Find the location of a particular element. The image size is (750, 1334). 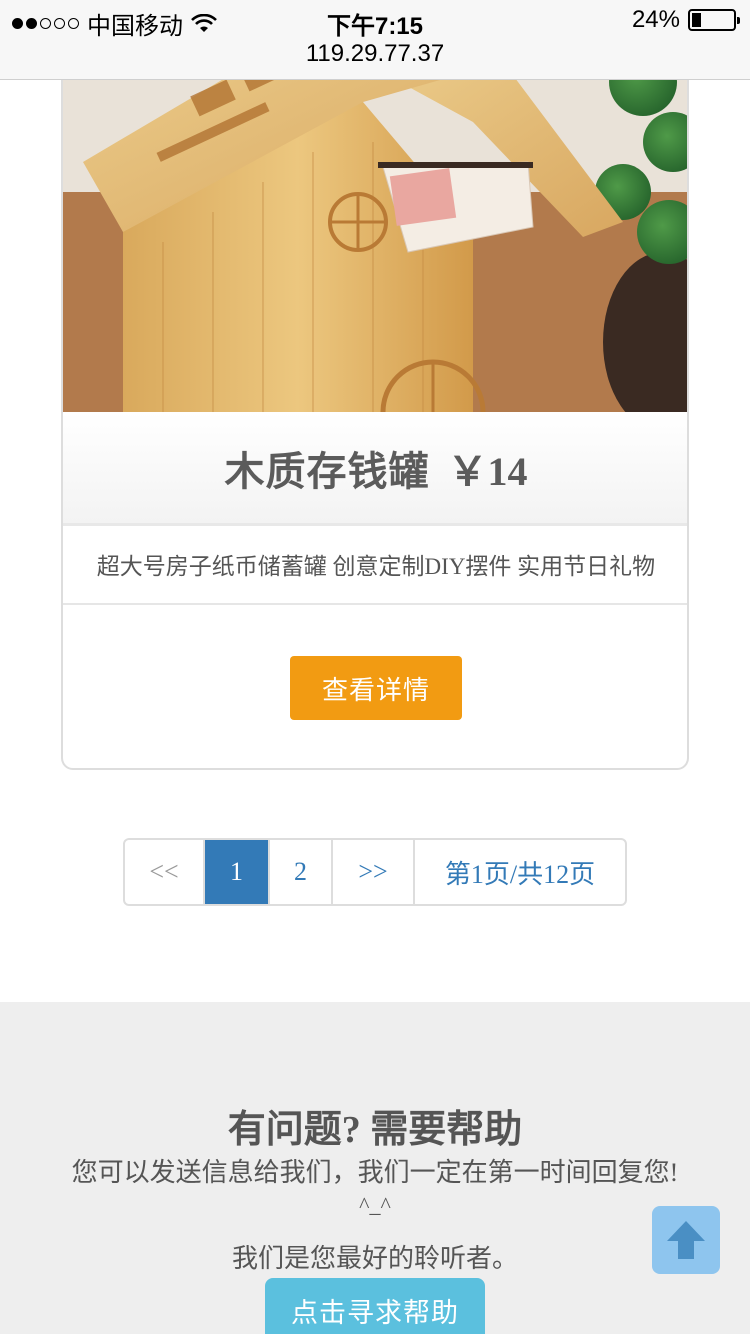

address-url: 119.29.77.37 is located at coordinates (375, 54).